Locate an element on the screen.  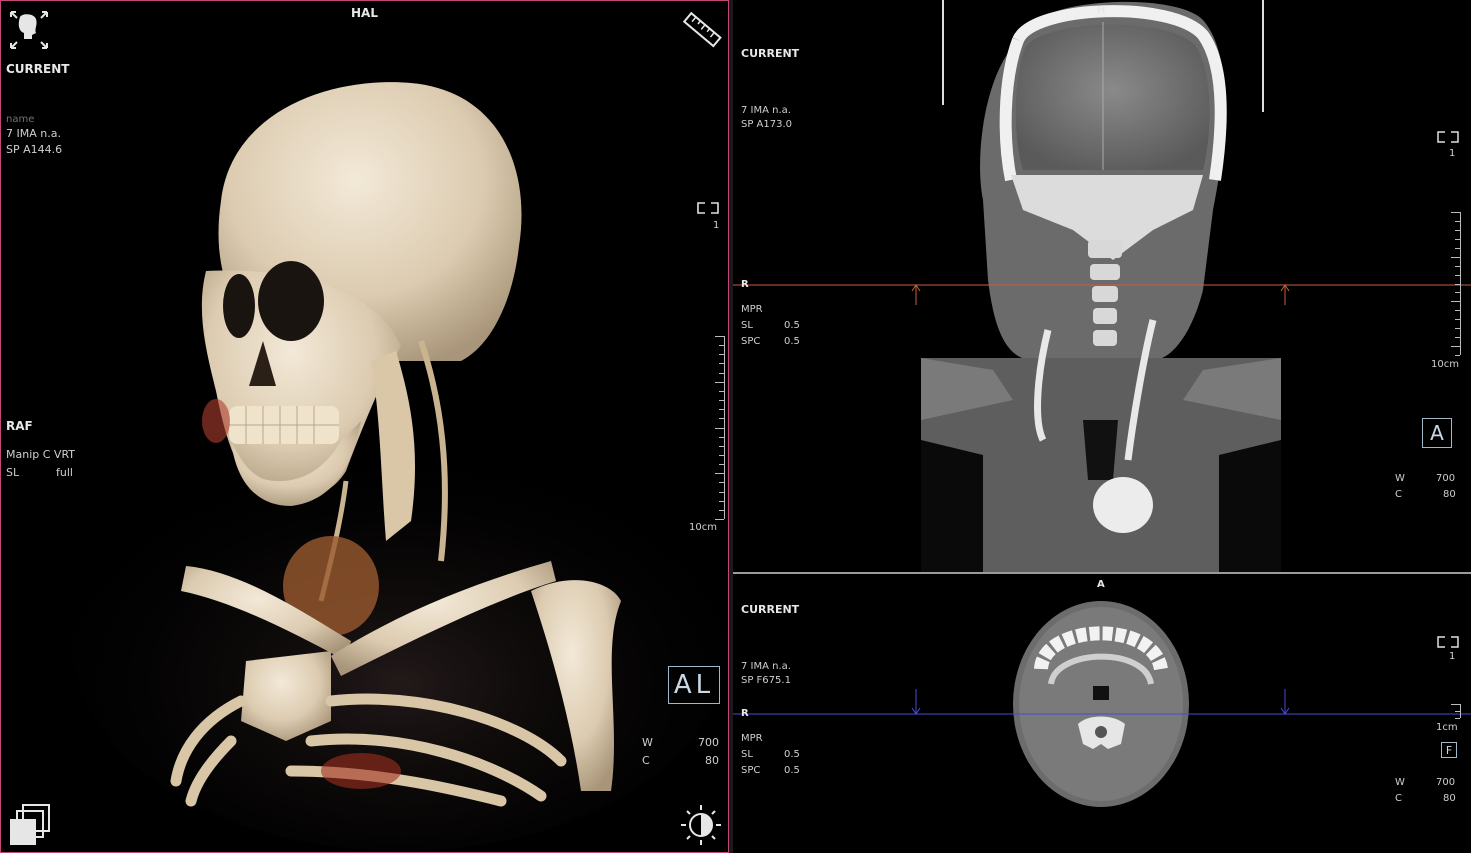
manip-label: Manip C VRT is located at coordinates (41, 454).